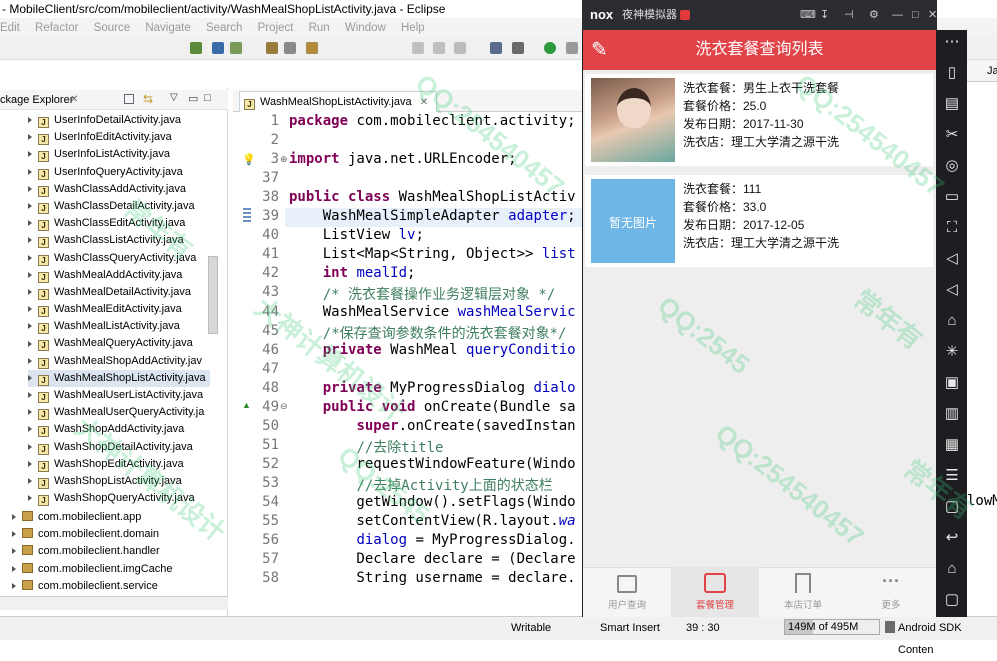 The width and height of the screenshot is (997, 661). I want to click on code-line: /*保存查询参数条件的洗衣套餐对象*/, so click(428, 333).